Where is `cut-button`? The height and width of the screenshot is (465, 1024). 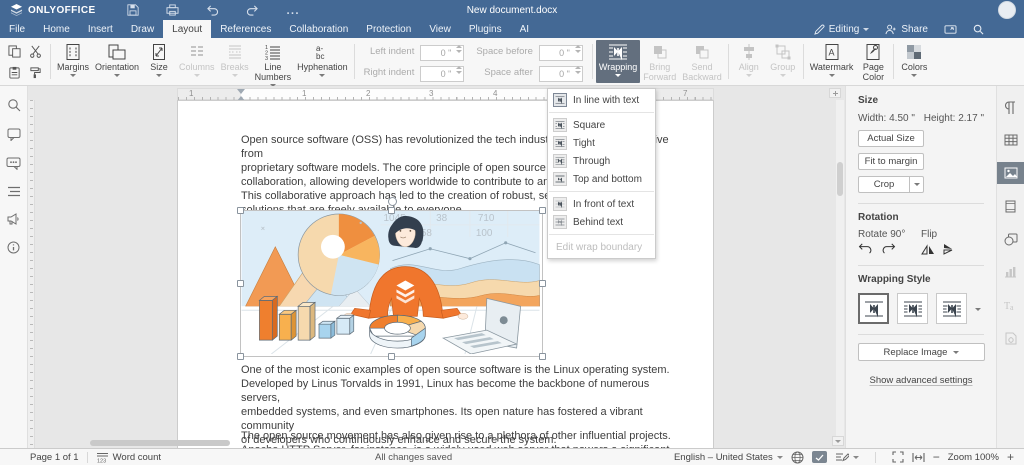
cut-button is located at coordinates (35, 51).